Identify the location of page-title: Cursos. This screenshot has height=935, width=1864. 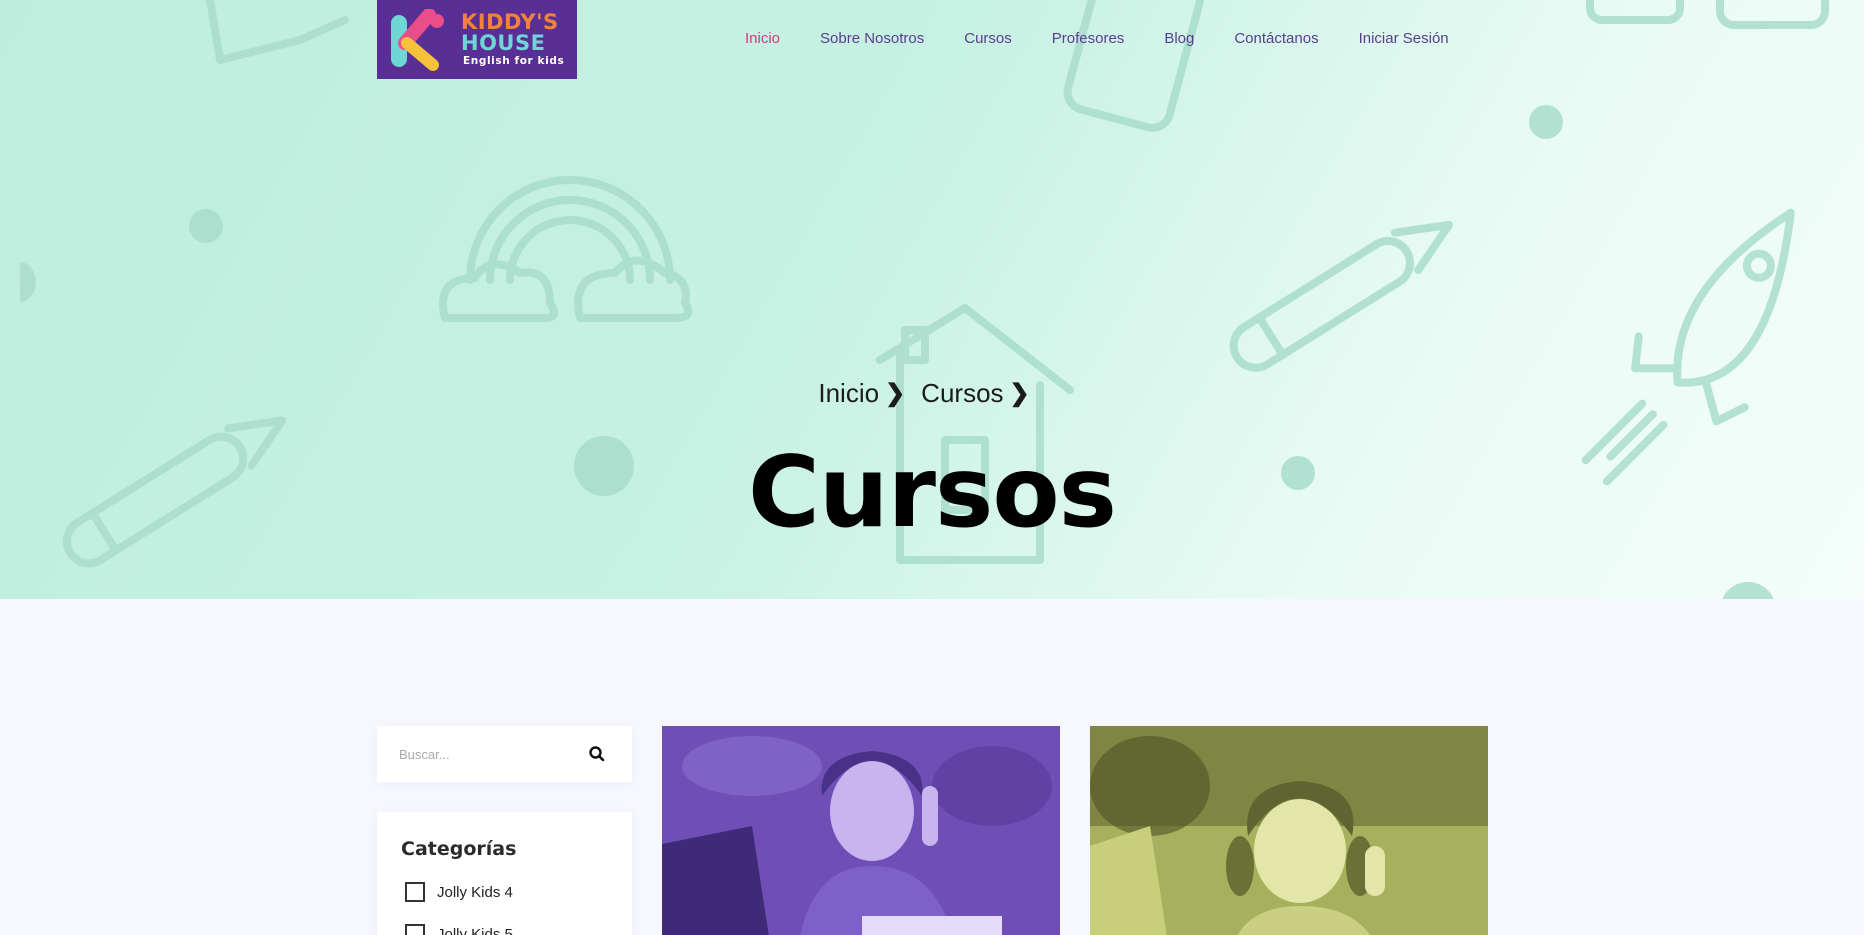
(932, 493).